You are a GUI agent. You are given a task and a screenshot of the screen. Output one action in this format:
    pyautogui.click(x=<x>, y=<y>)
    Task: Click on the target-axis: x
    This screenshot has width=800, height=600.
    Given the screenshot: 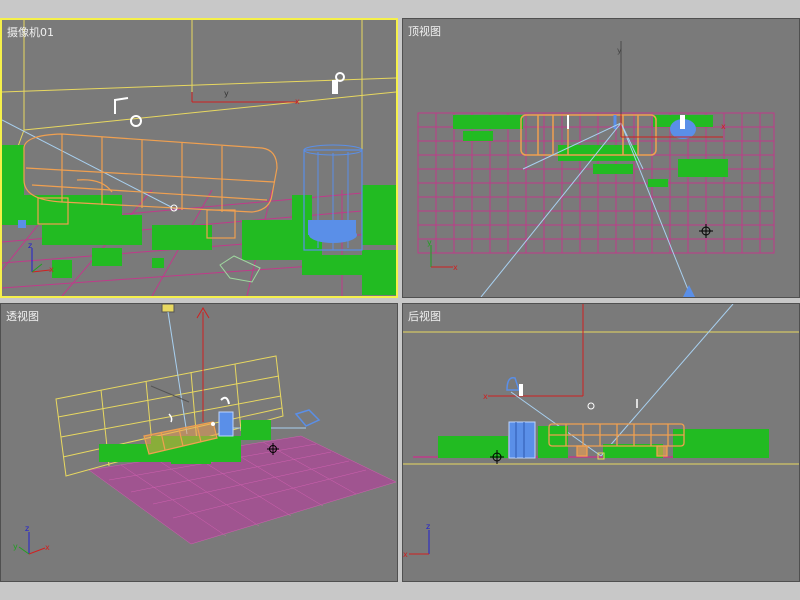 What is the action you would take?
    pyautogui.click(x=533, y=352)
    